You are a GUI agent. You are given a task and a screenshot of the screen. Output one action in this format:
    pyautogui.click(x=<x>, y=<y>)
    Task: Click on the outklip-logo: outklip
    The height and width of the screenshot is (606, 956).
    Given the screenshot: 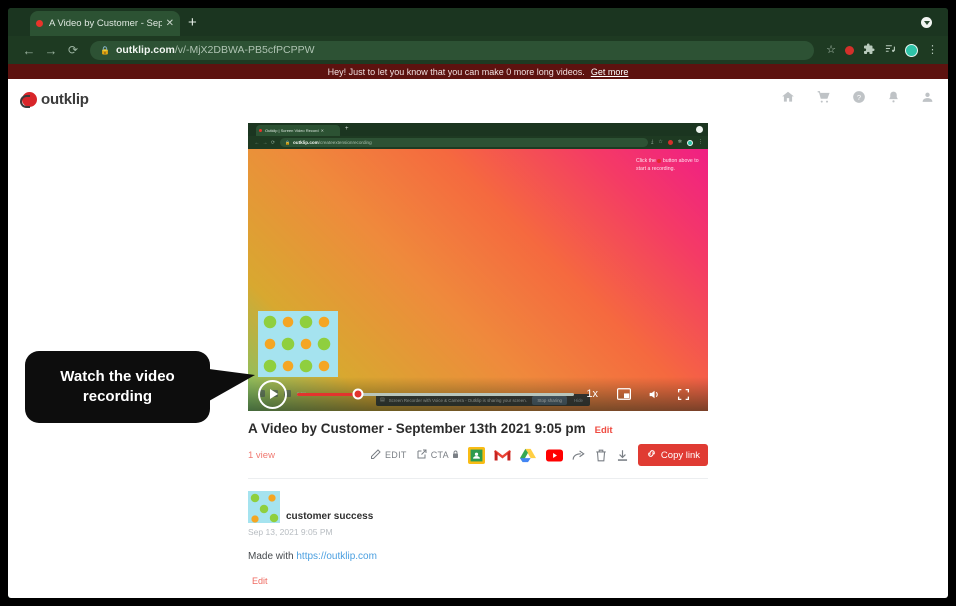 What is the action you would take?
    pyautogui.click(x=54, y=99)
    